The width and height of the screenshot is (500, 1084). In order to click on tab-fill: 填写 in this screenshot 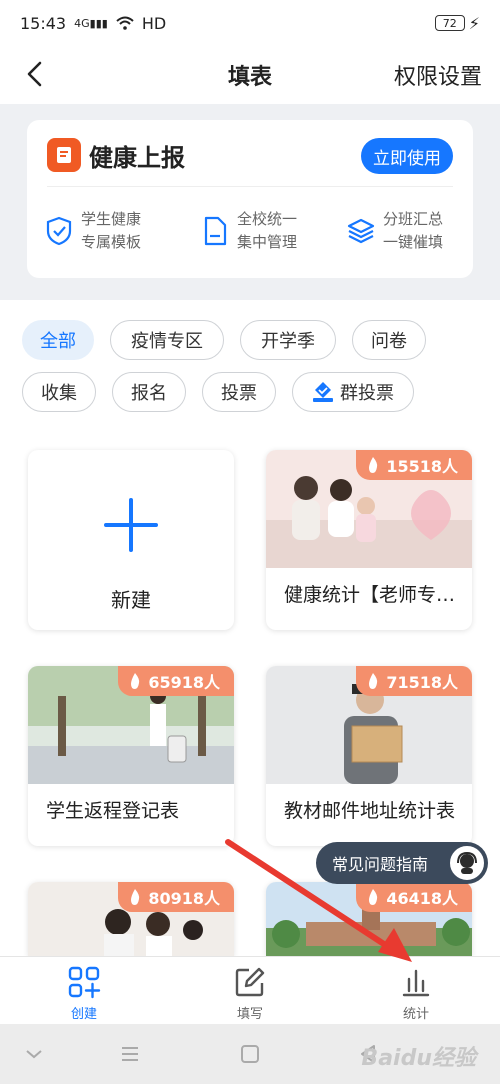, I will do `click(250, 993)`.